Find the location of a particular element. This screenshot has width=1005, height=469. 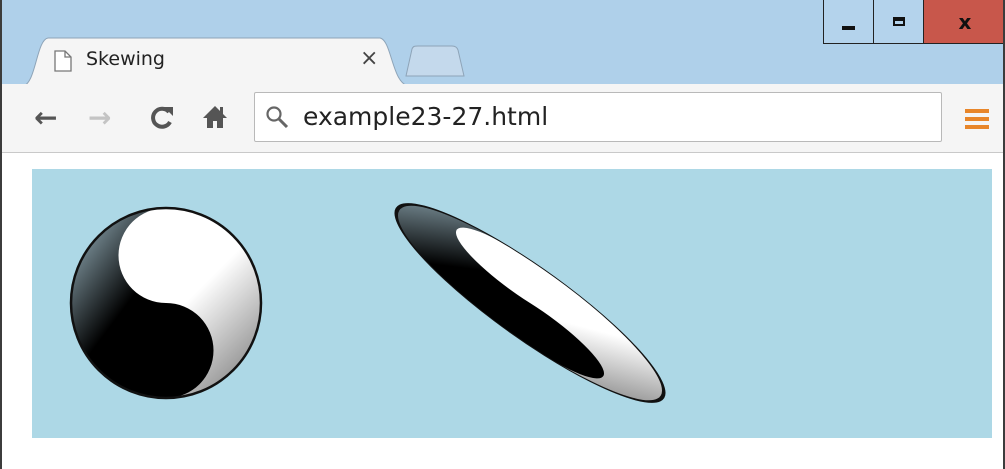

minimize-button is located at coordinates (848, 22).